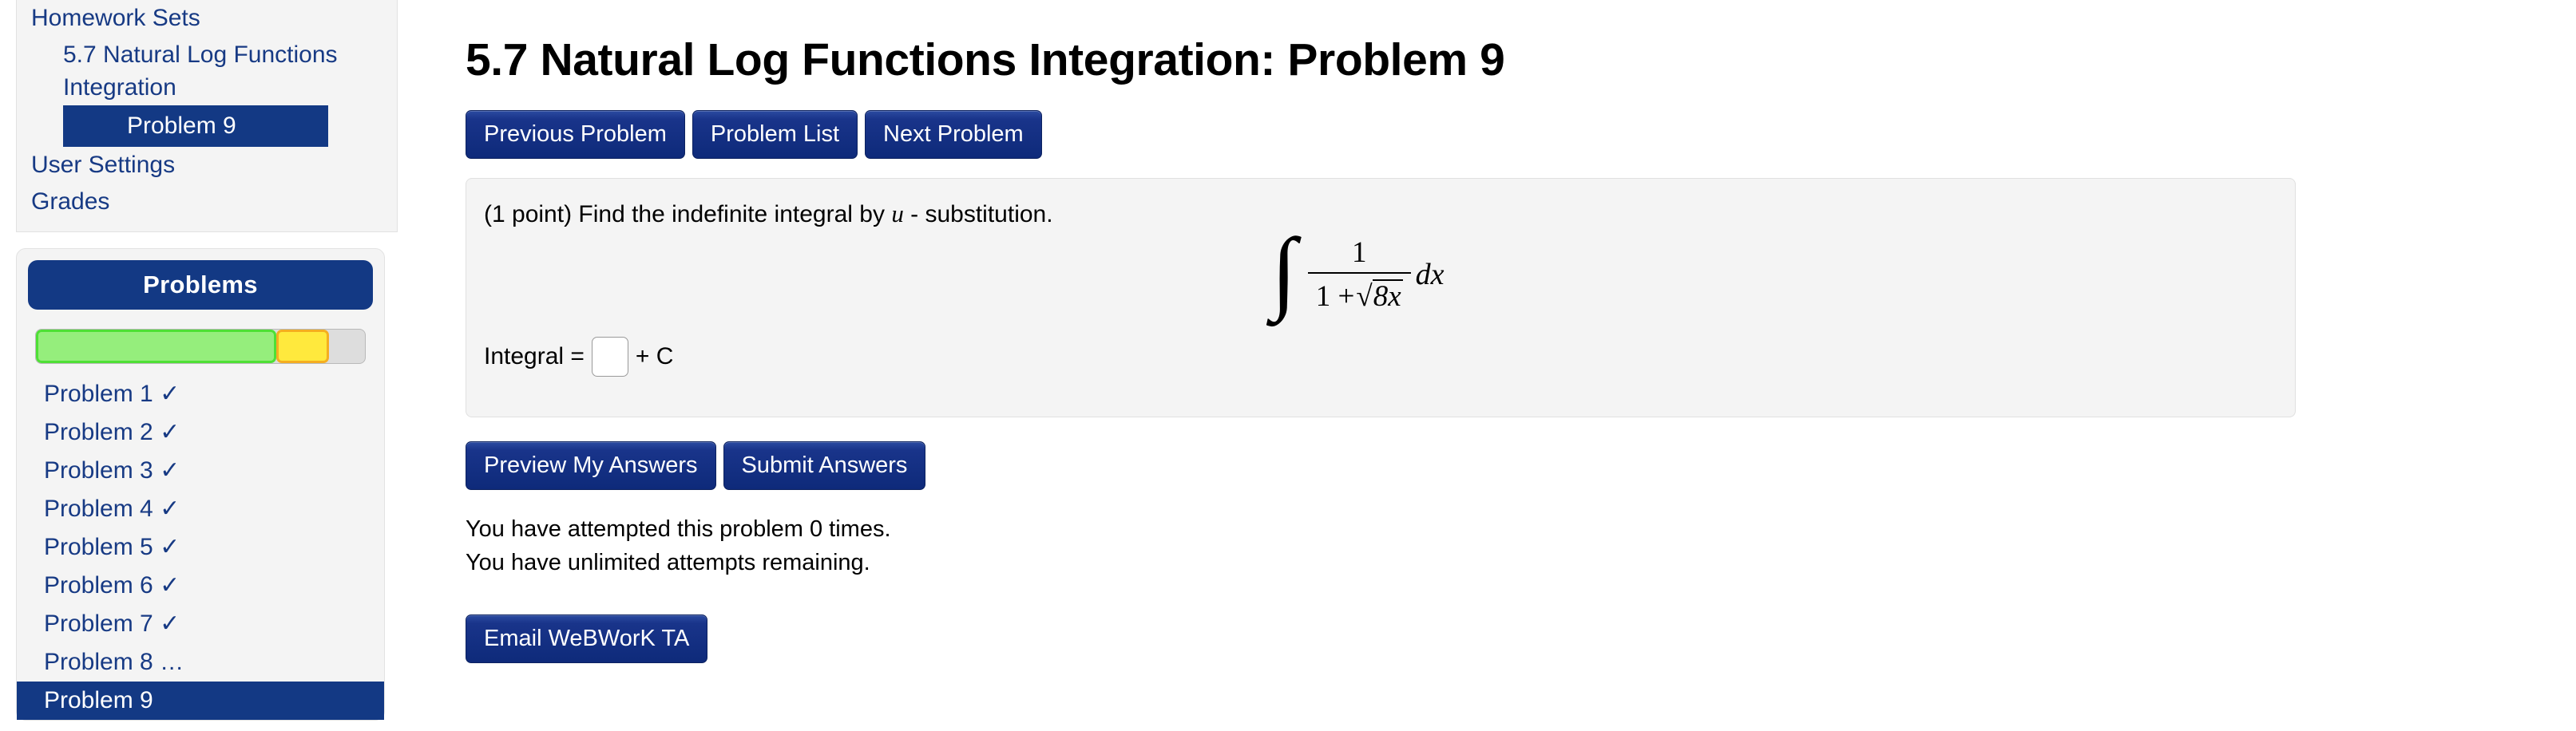 This screenshot has width=2576, height=731. Describe the element at coordinates (201, 394) in the screenshot. I see `problem-list-item-1: Problem 1 ✓` at that location.